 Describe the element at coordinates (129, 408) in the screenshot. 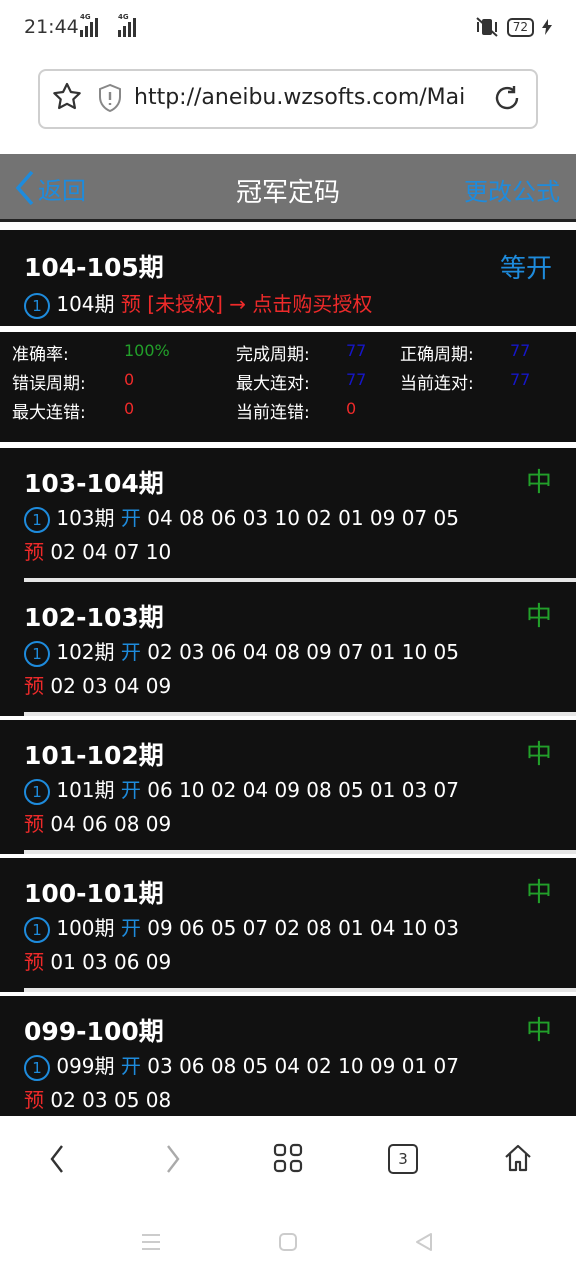

I see `maxlose-value: 0` at that location.